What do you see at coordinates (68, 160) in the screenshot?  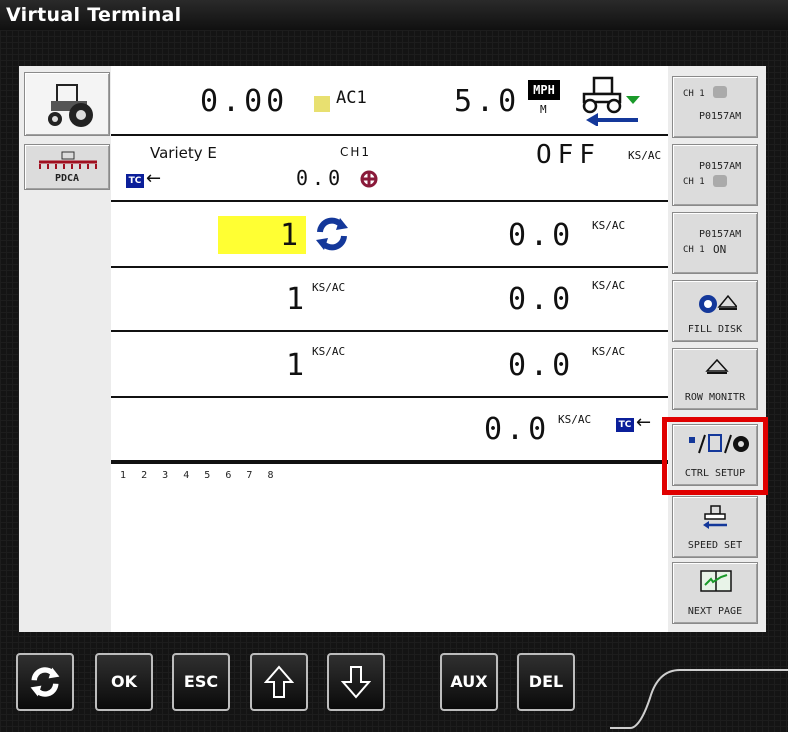 I see `planter-icon` at bounding box center [68, 160].